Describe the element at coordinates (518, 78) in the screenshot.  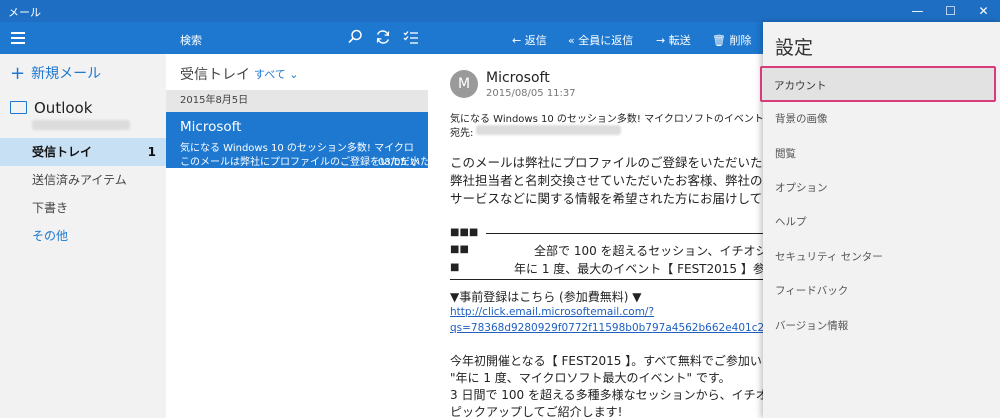
I see `sender-name: Microsoft` at that location.